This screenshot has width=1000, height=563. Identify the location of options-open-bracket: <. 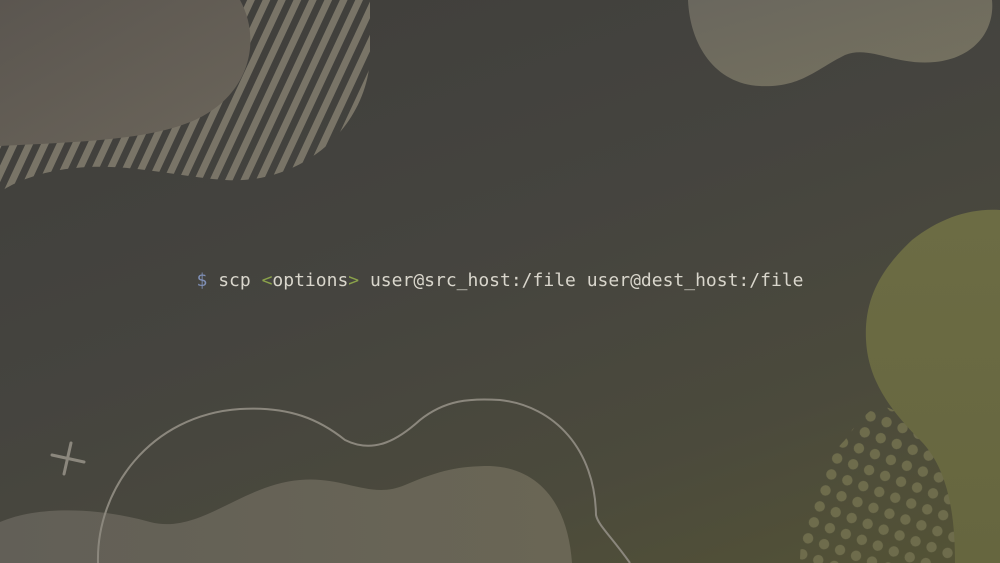
(267, 280).